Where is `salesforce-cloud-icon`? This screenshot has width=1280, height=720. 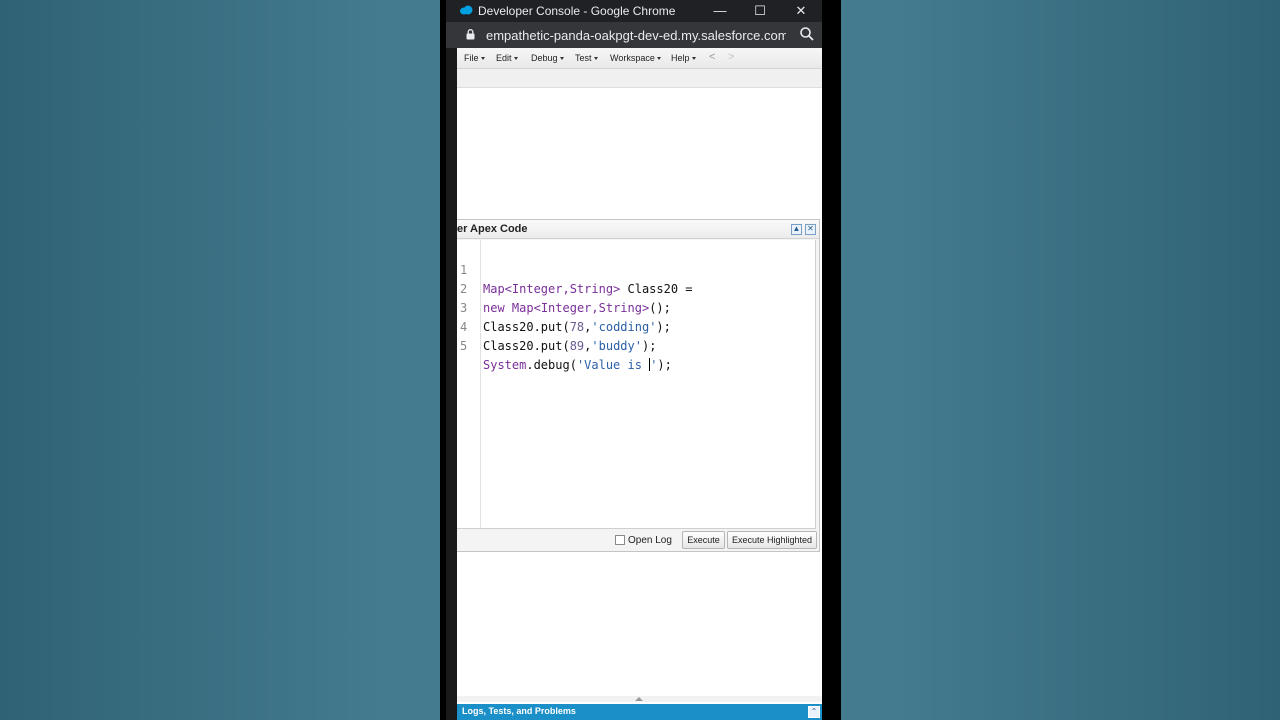
salesforce-cloud-icon is located at coordinates (466, 10).